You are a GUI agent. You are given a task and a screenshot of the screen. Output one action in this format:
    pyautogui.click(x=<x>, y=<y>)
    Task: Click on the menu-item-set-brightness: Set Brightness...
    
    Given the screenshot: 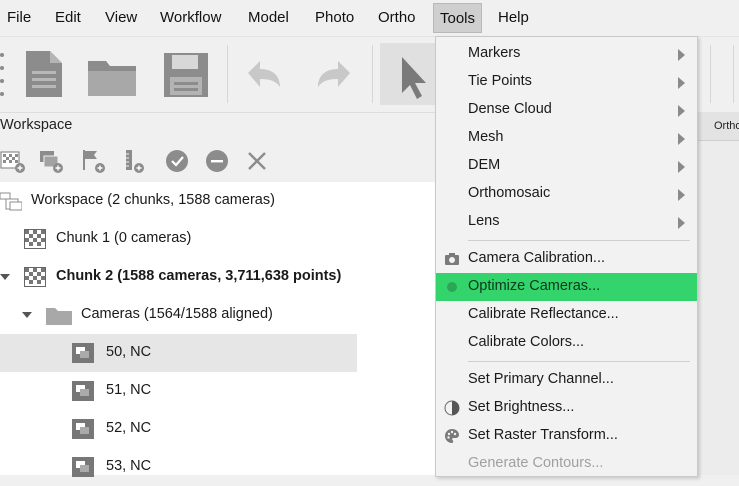 What is the action you would take?
    pyautogui.click(x=566, y=408)
    